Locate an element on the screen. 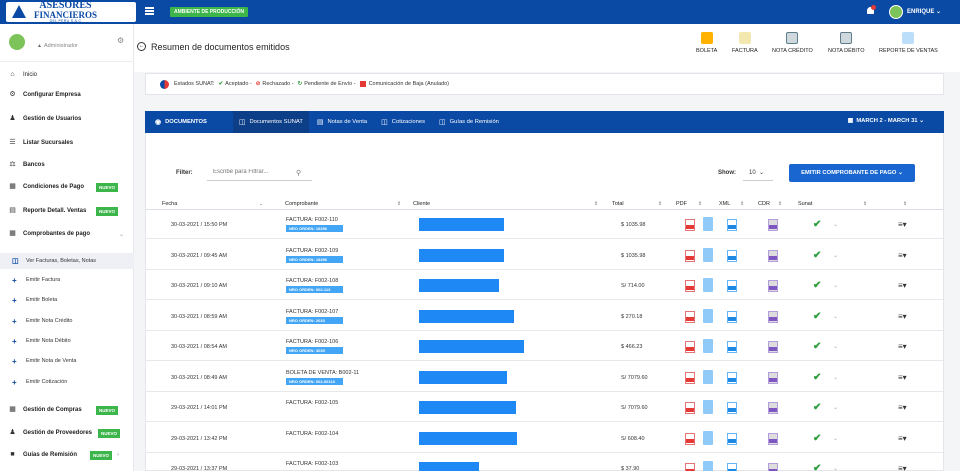  action-boleta: BOLETA is located at coordinates (706, 43).